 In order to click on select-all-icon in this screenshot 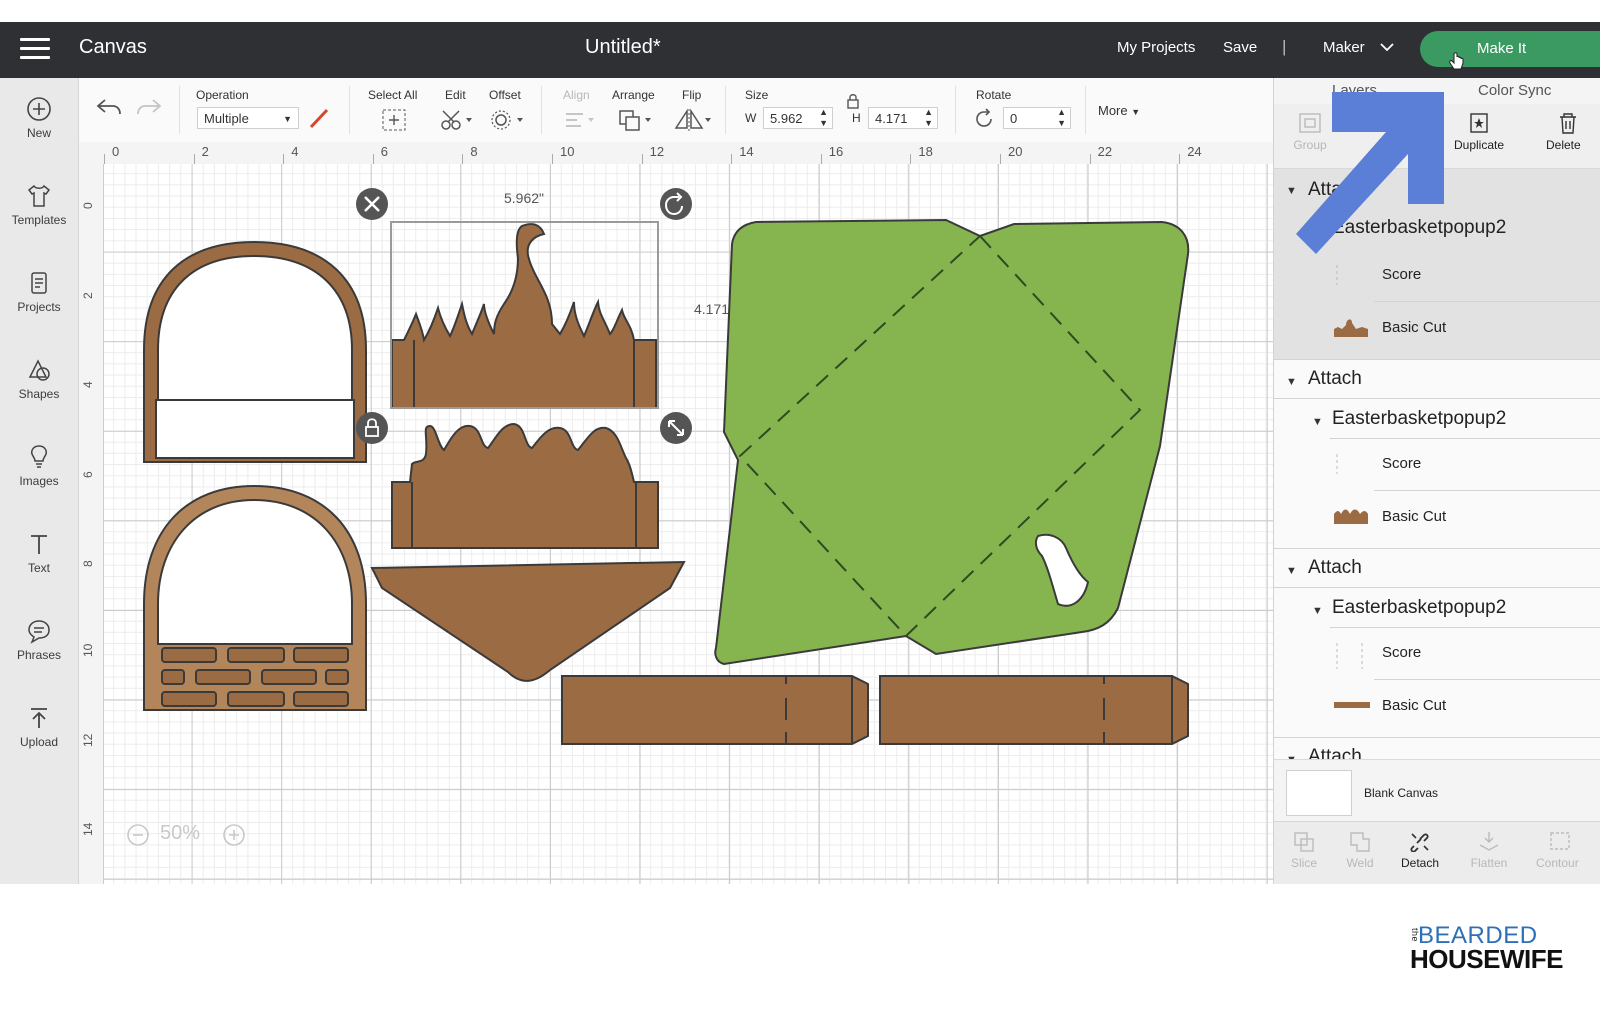, I will do `click(394, 120)`.